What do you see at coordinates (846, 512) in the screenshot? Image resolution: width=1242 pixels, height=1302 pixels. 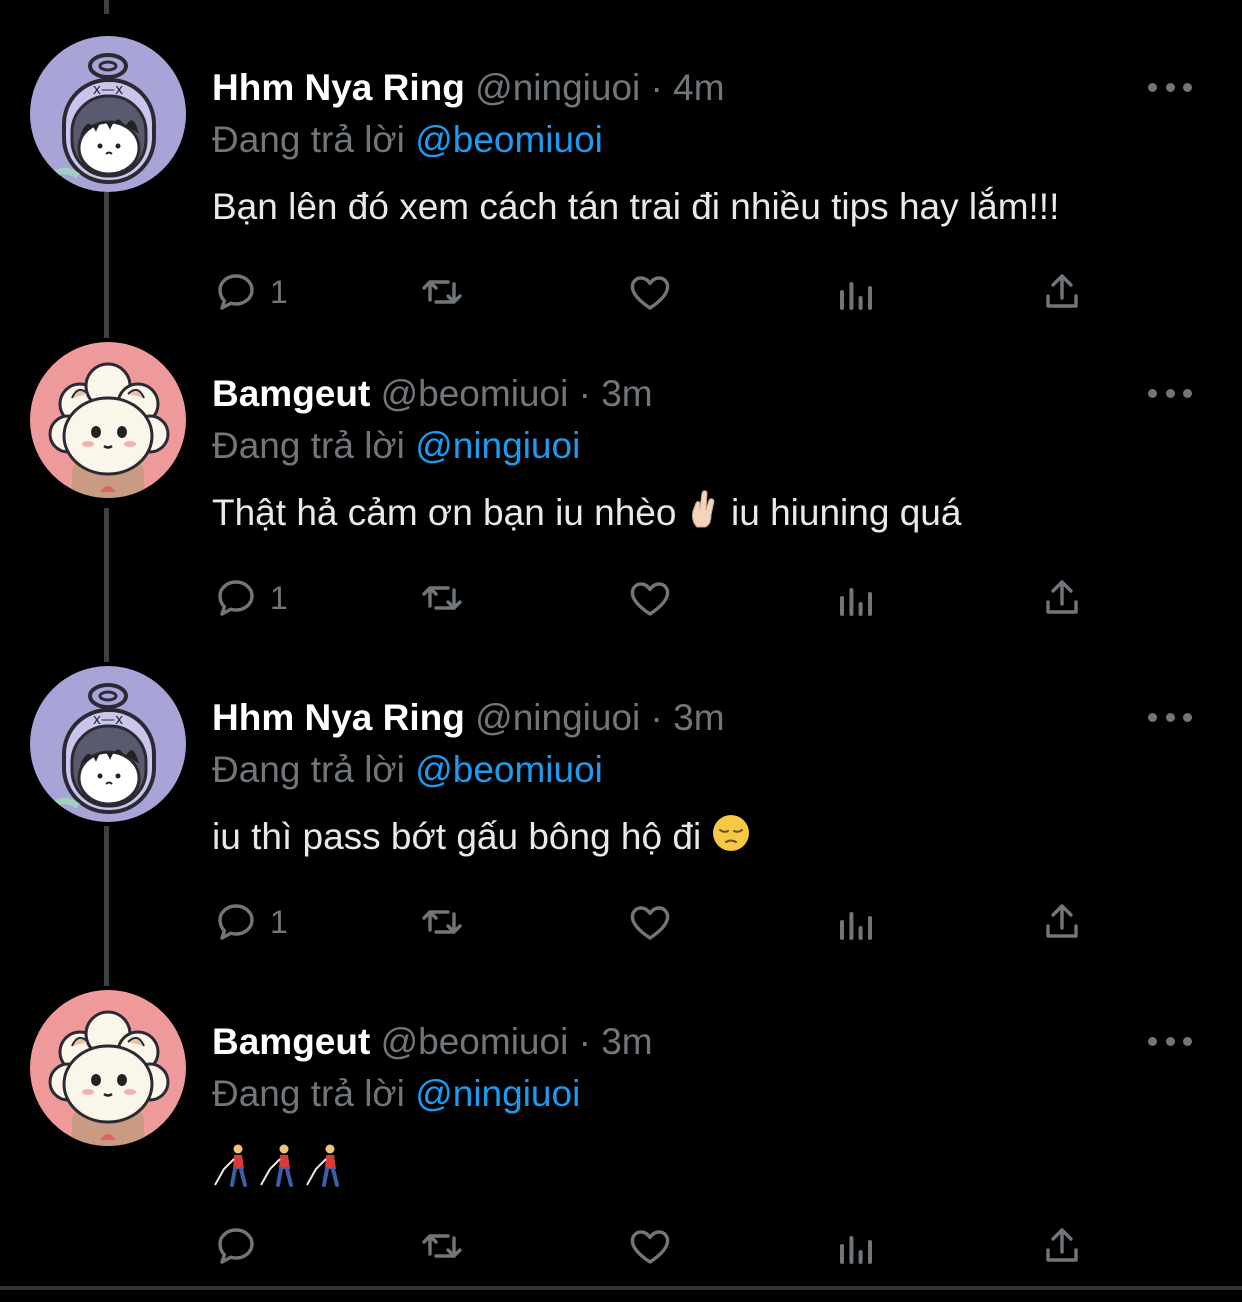 I see `tweet-text-part: iu hiuning quá` at bounding box center [846, 512].